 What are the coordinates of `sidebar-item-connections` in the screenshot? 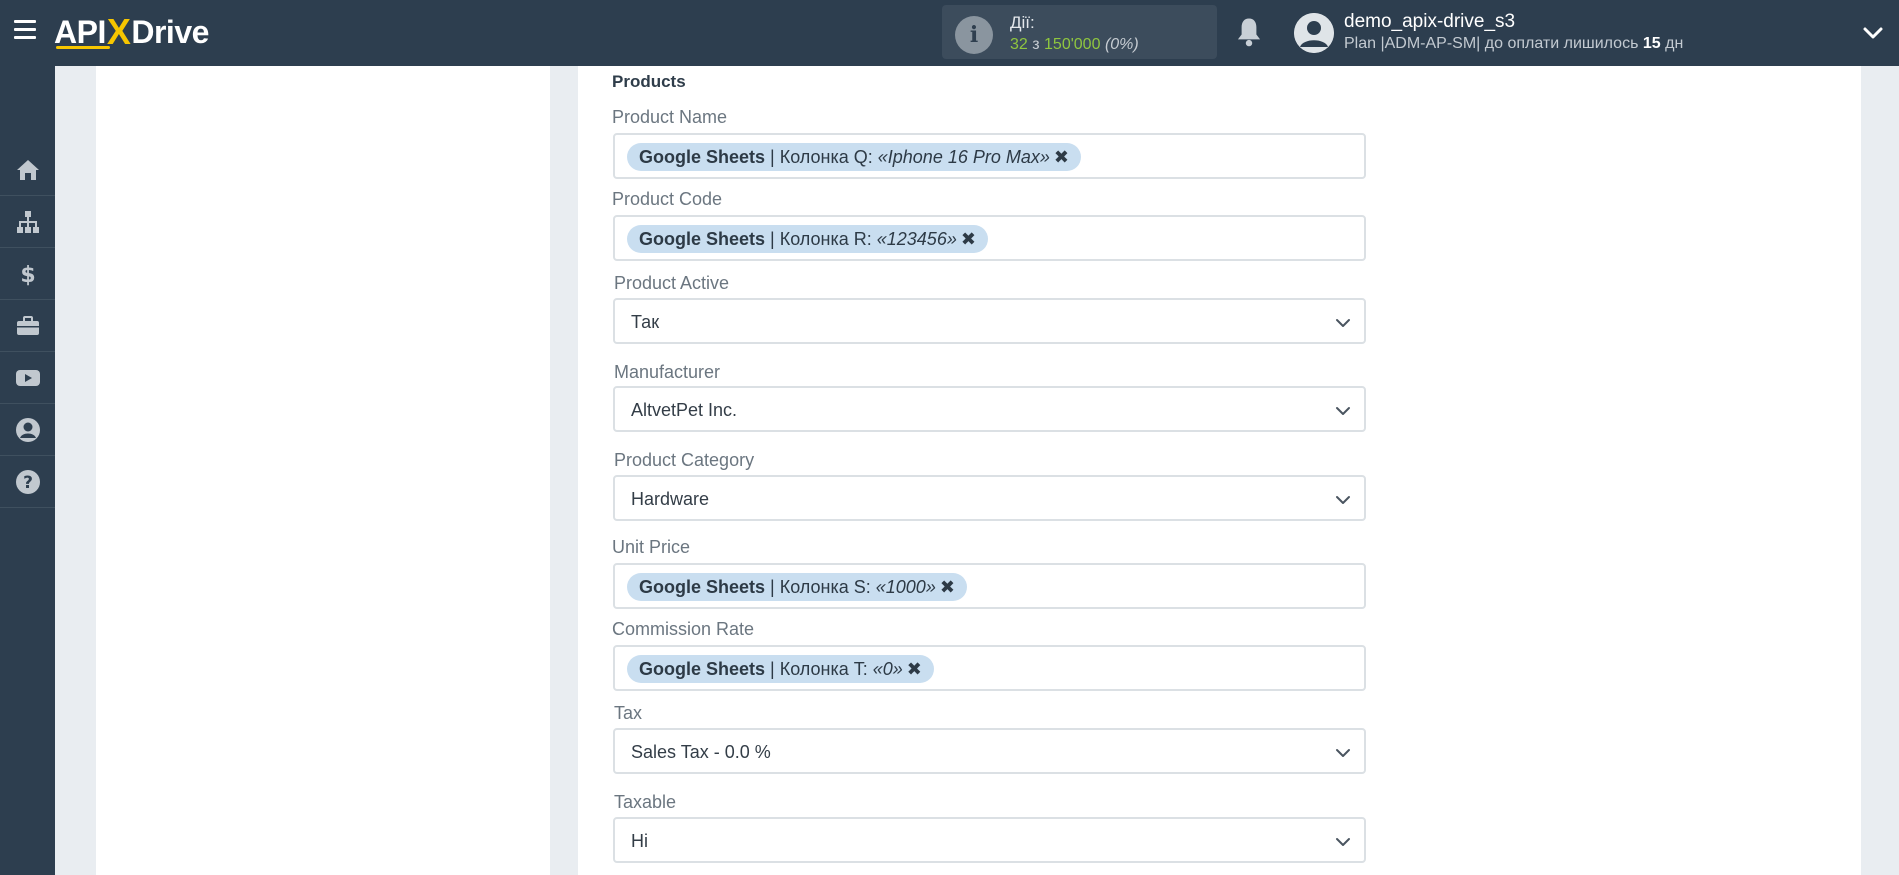 It's located at (27, 222).